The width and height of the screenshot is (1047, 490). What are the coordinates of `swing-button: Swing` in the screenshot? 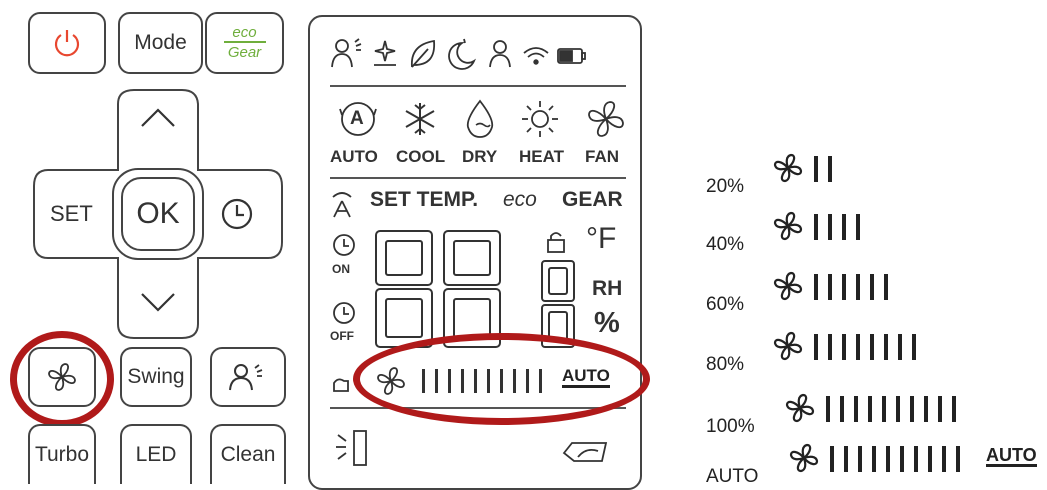 It's located at (156, 377).